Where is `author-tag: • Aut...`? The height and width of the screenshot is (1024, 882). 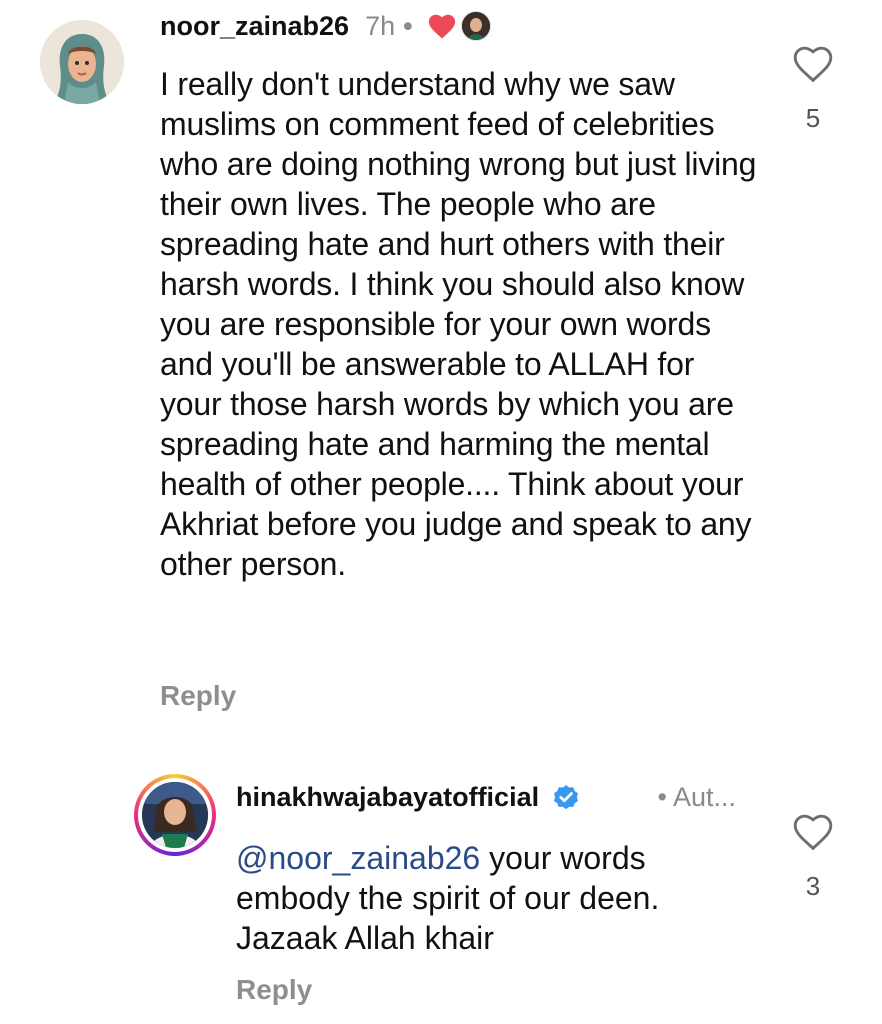 author-tag: • Aut... is located at coordinates (697, 796).